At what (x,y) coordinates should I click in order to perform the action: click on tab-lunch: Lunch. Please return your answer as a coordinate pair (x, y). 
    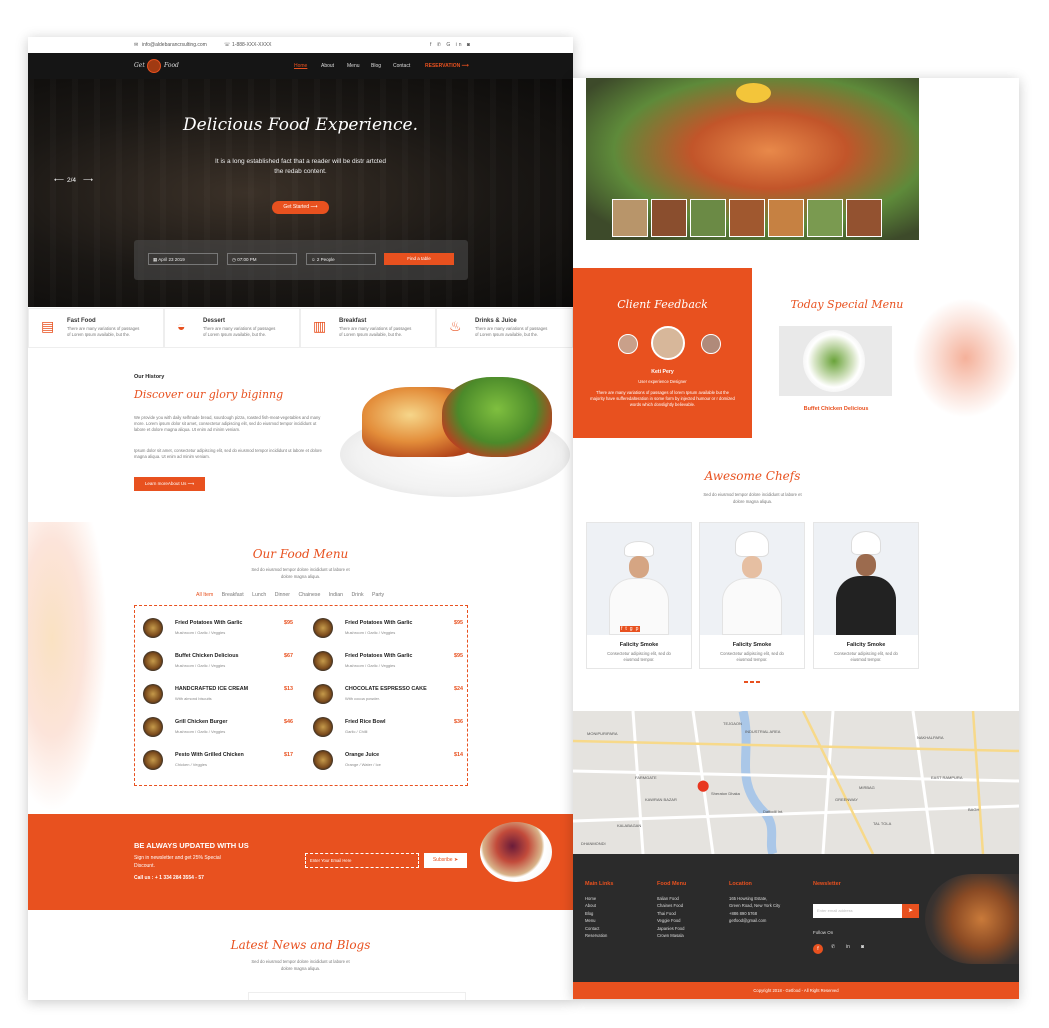
    Looking at the image, I should click on (259, 595).